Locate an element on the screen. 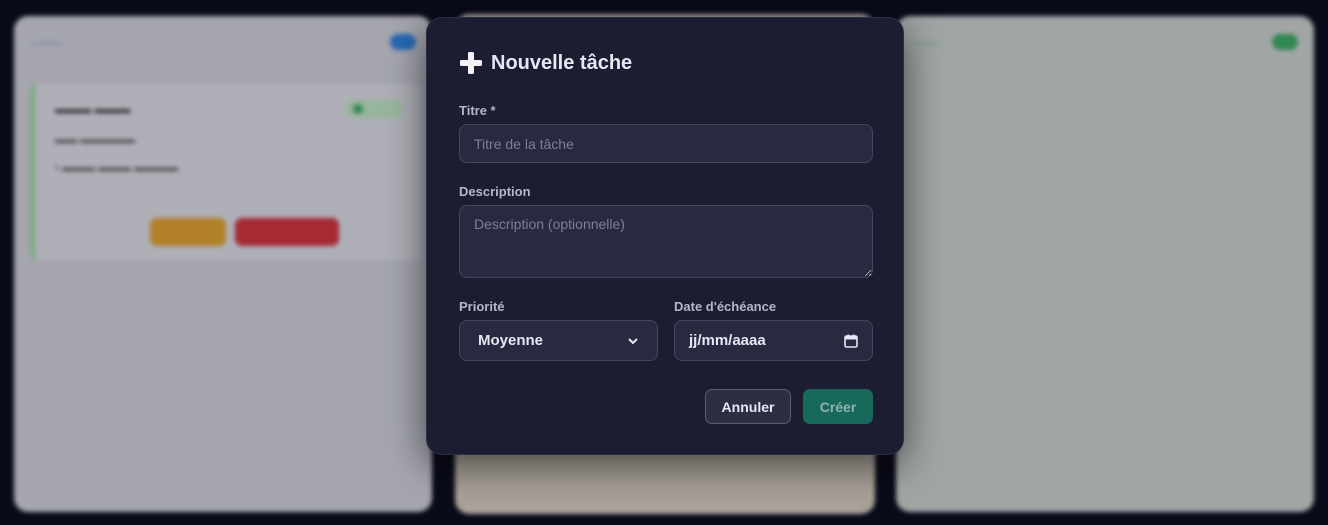 This screenshot has height=525, width=1328. due-date-value: jj/mm/aaaa is located at coordinates (727, 340).